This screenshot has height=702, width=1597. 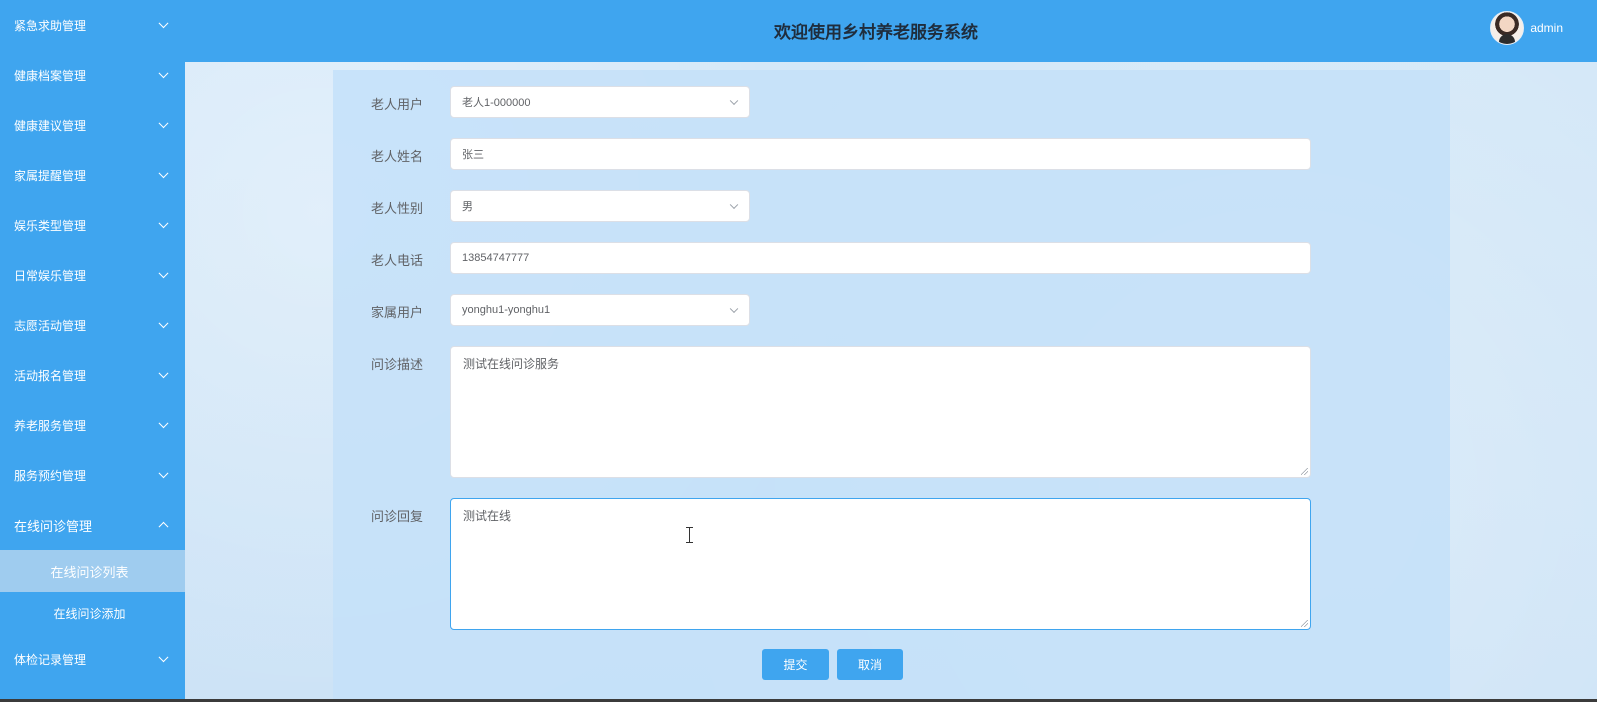 I want to click on chevron-up-icon, so click(x=163, y=526).